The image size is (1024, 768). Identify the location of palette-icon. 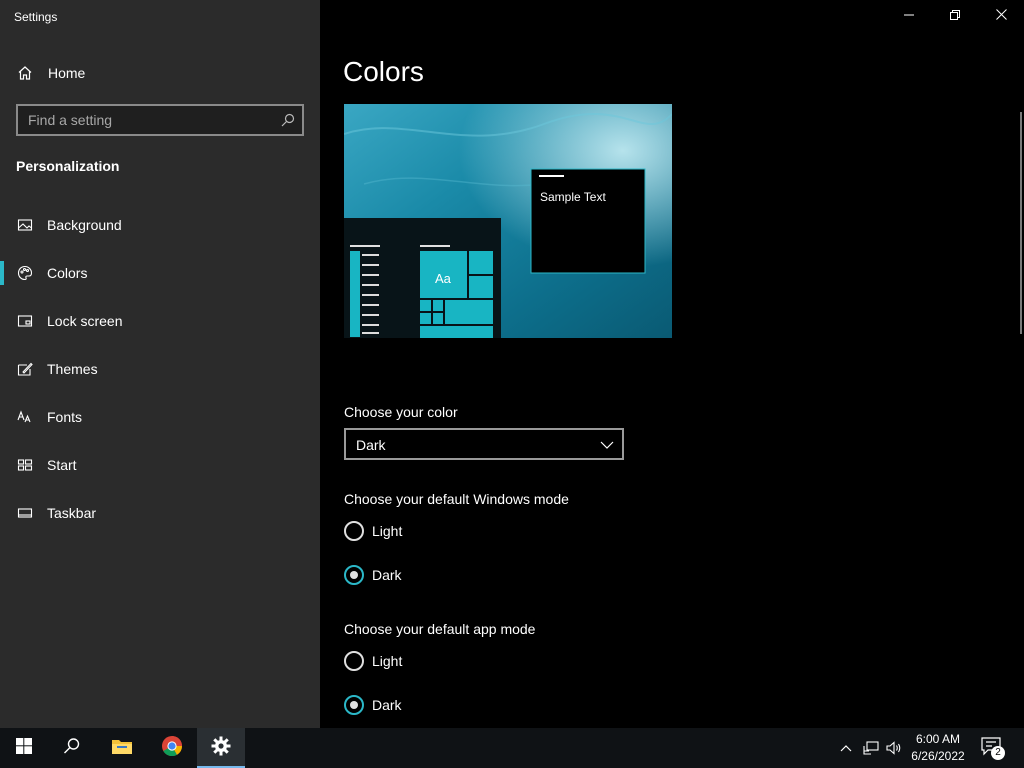
(25, 275).